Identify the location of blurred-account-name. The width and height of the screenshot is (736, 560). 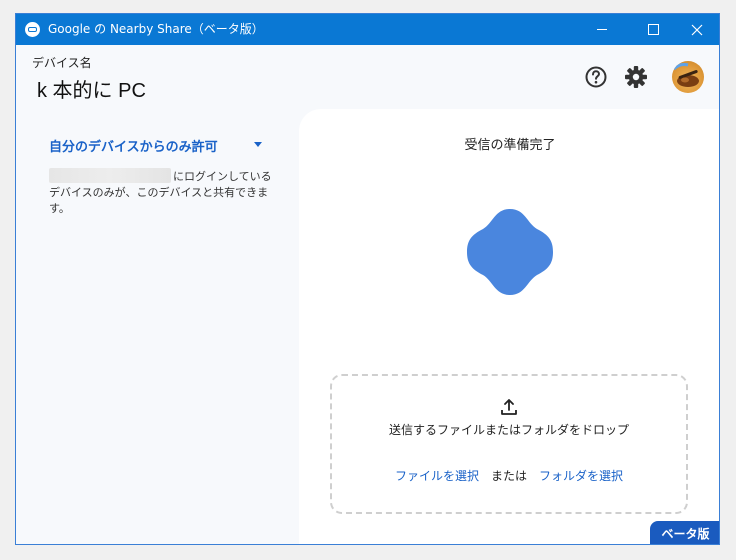
(110, 175).